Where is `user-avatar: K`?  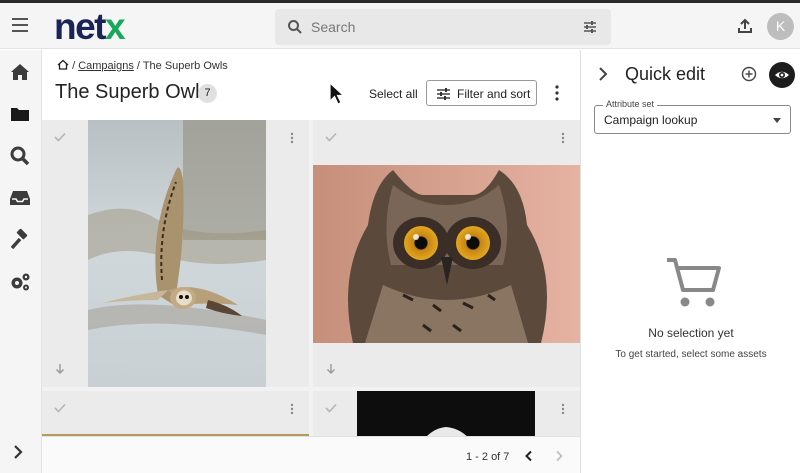 user-avatar: K is located at coordinates (780, 26).